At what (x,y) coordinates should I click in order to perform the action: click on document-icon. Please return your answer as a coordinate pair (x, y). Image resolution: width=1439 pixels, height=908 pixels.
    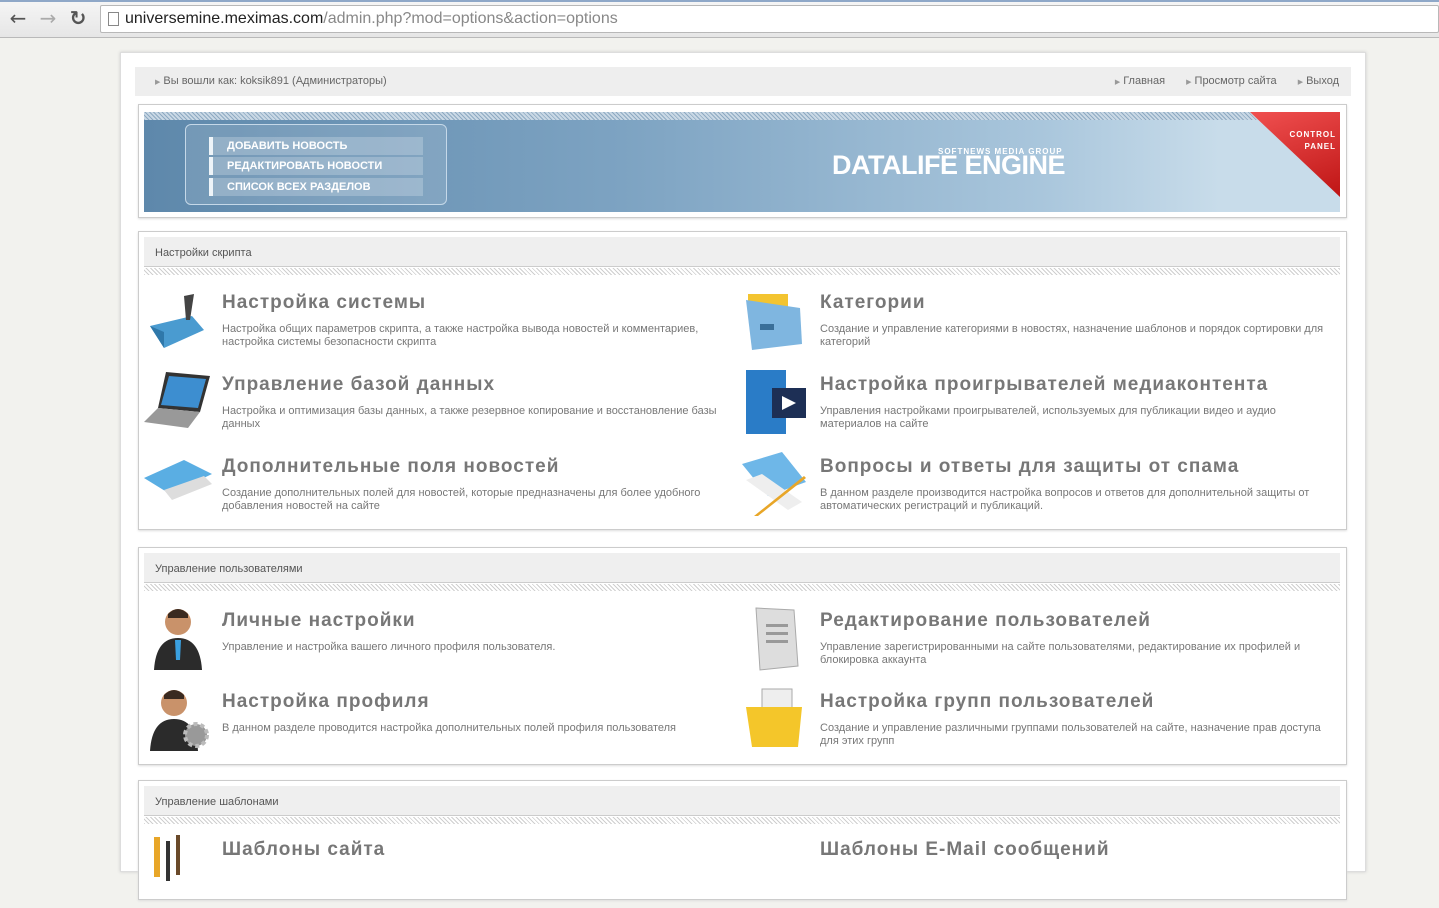
    Looking at the image, I should click on (777, 639).